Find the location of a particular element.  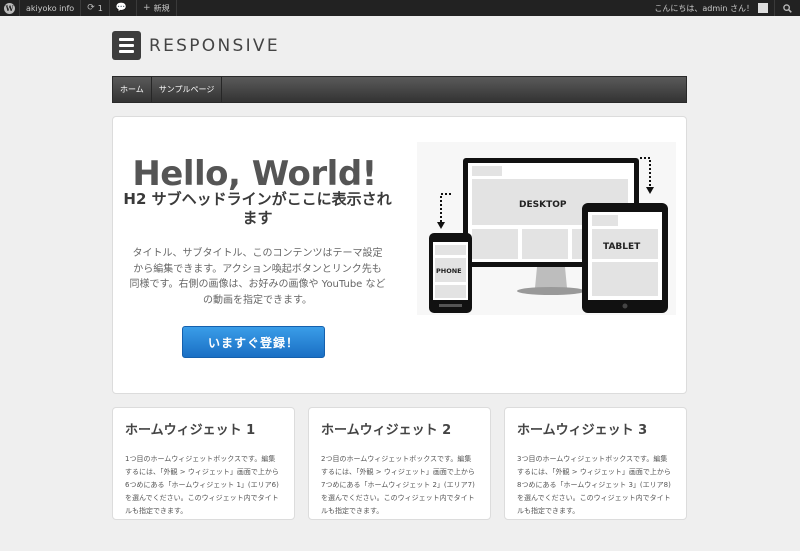

new-label: 新規 is located at coordinates (161, 8).